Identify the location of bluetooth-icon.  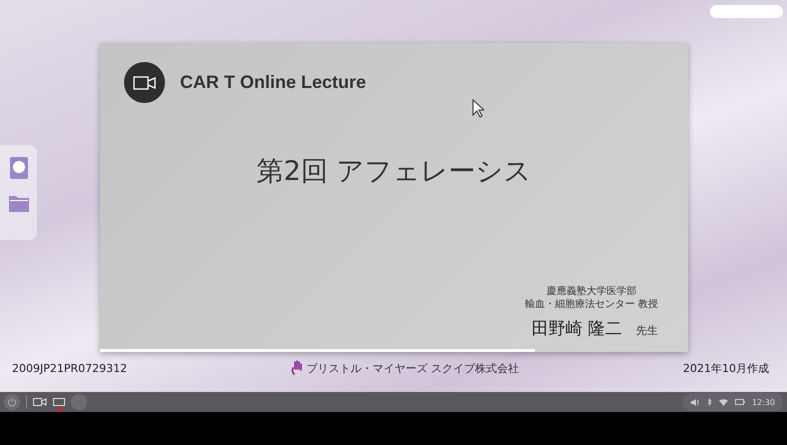
(709, 402).